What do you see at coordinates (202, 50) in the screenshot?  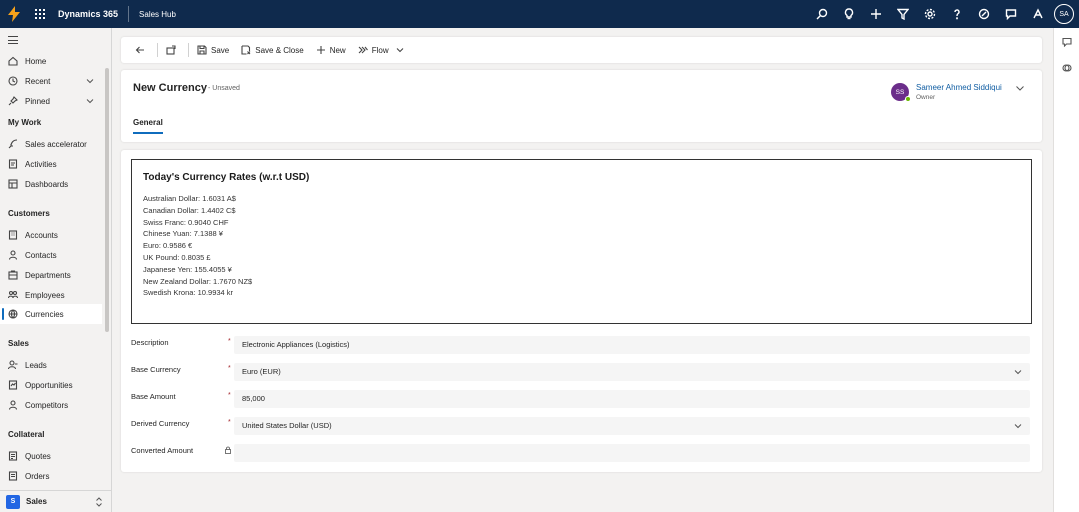 I see `save-icon` at bounding box center [202, 50].